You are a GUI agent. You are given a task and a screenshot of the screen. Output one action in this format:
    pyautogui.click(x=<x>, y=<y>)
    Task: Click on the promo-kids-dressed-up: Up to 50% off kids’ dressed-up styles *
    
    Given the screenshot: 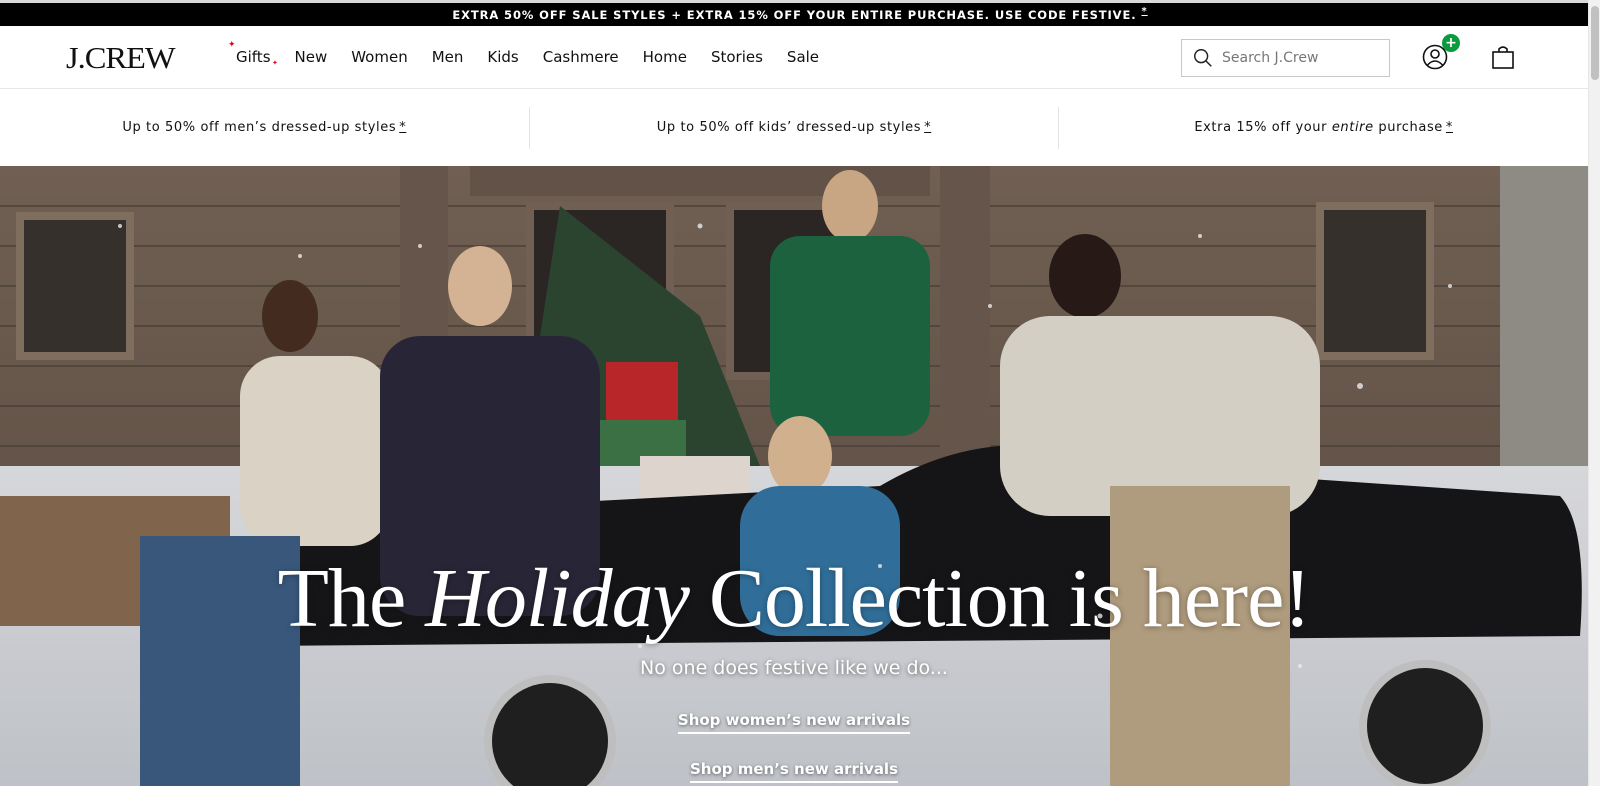 What is the action you would take?
    pyautogui.click(x=794, y=128)
    